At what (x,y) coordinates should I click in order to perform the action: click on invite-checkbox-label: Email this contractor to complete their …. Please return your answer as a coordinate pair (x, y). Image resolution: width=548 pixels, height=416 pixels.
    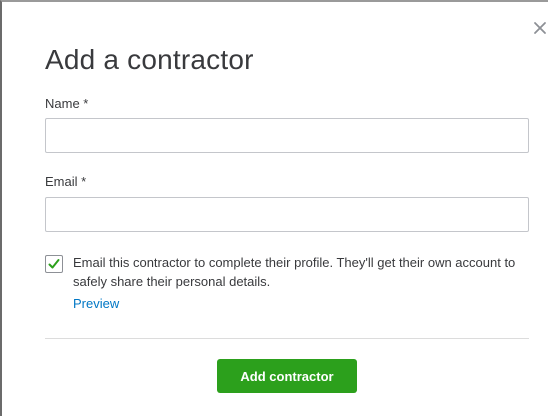
    Looking at the image, I should click on (294, 272).